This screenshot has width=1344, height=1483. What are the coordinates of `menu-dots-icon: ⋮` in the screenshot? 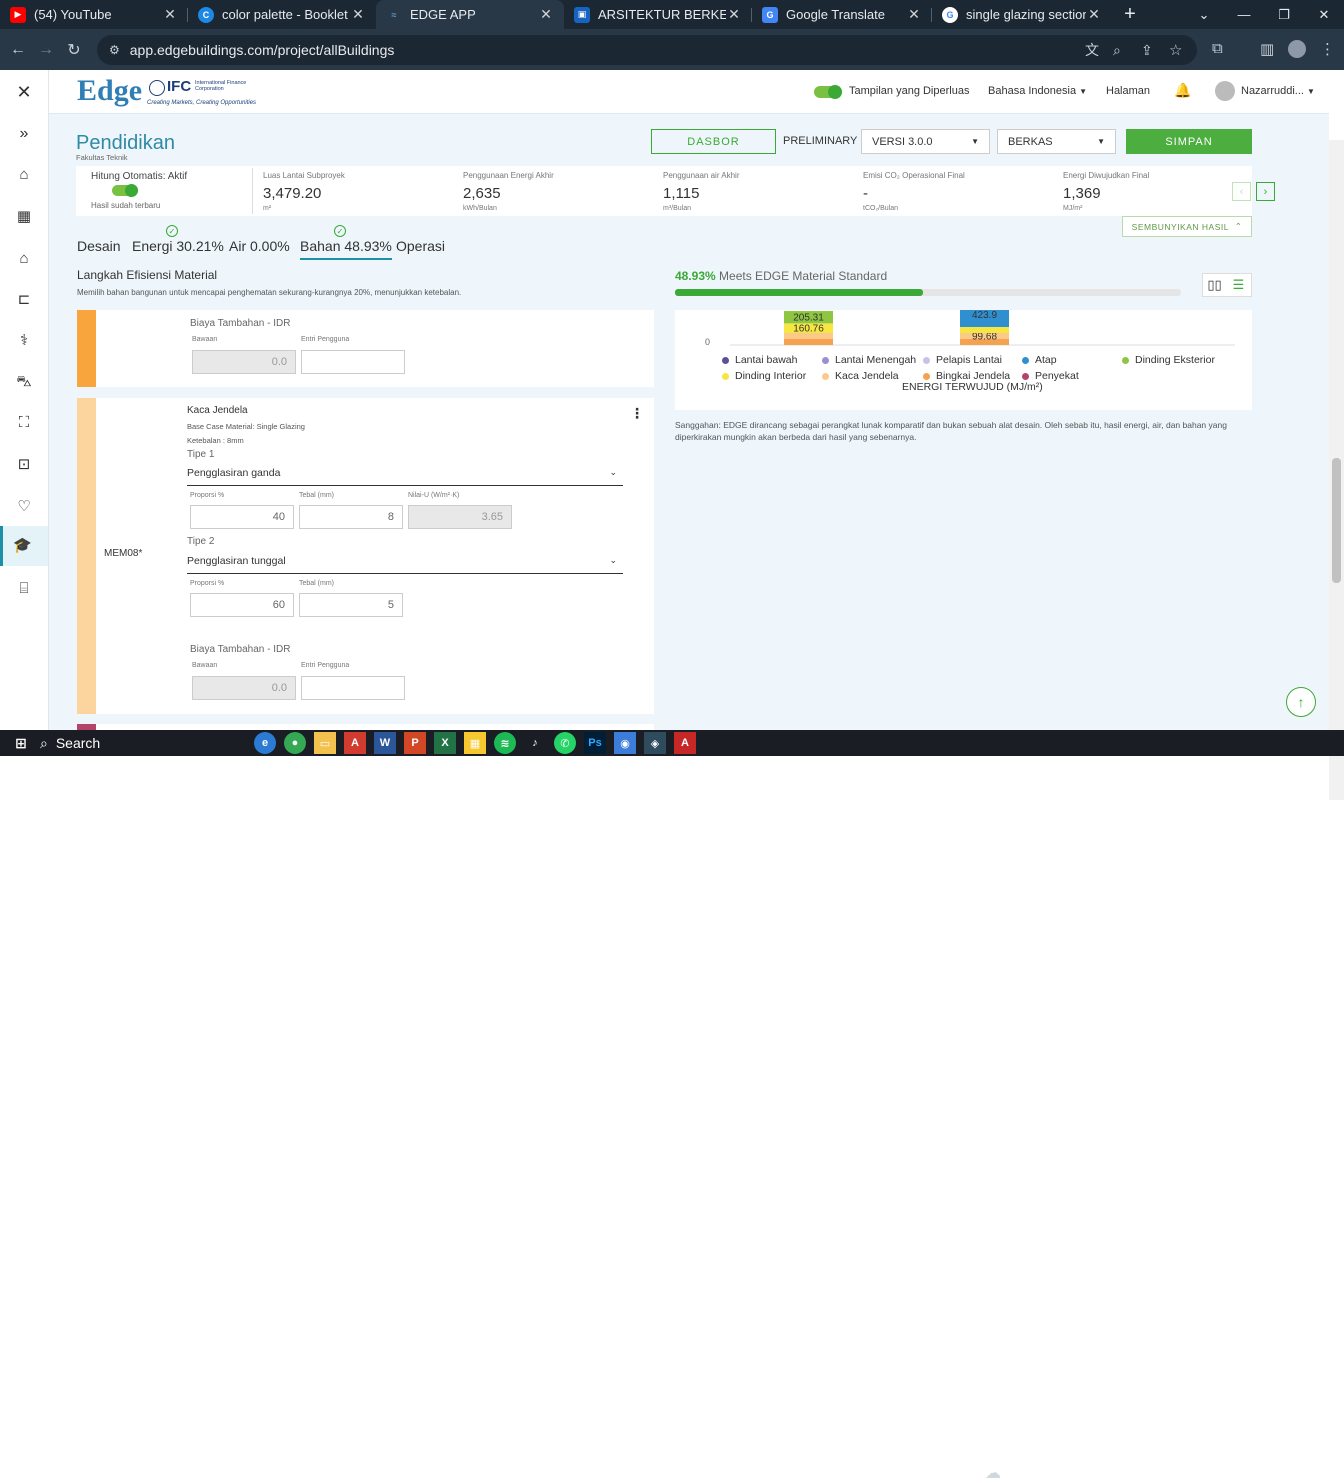 It's located at (1327, 49).